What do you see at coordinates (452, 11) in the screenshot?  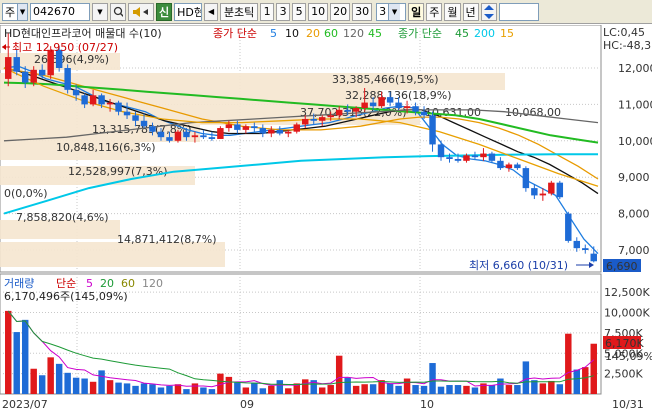 I see `period-month: 월` at bounding box center [452, 11].